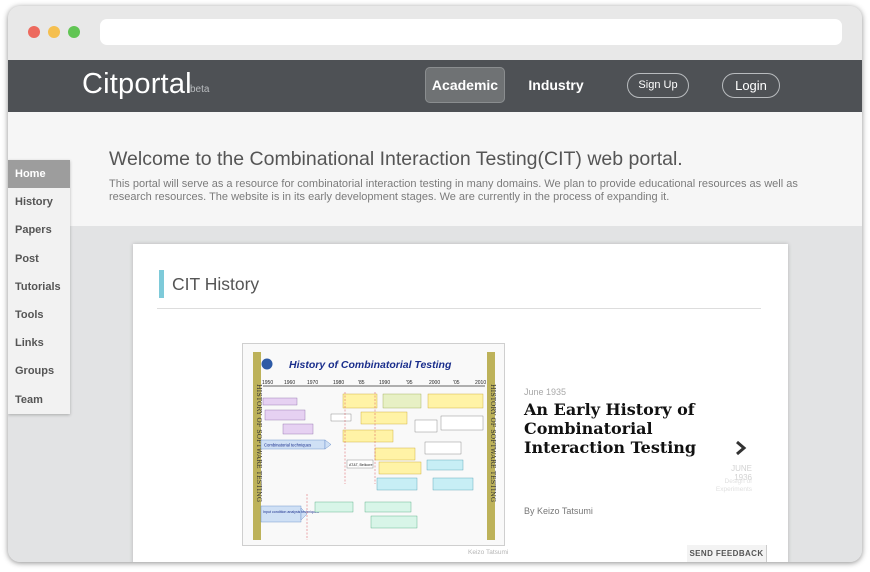  I want to click on poster-title: History of Combinatorial Testing, so click(370, 365).